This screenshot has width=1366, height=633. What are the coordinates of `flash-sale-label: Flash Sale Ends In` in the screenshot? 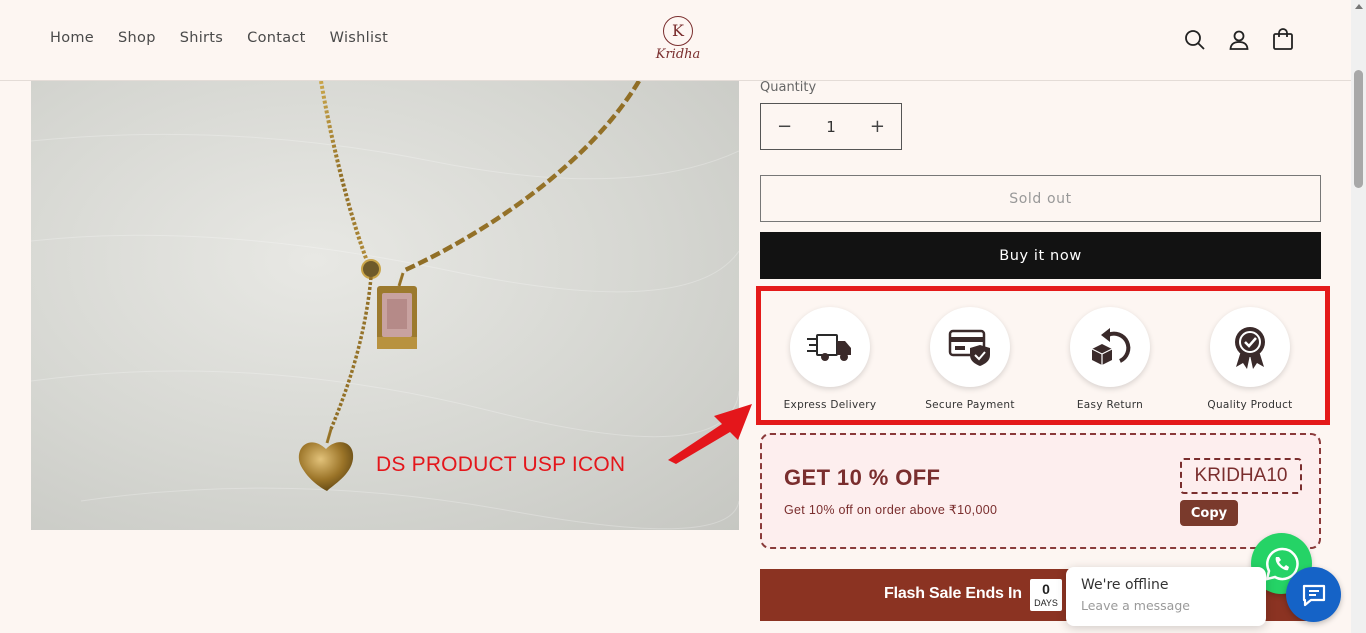 It's located at (953, 593).